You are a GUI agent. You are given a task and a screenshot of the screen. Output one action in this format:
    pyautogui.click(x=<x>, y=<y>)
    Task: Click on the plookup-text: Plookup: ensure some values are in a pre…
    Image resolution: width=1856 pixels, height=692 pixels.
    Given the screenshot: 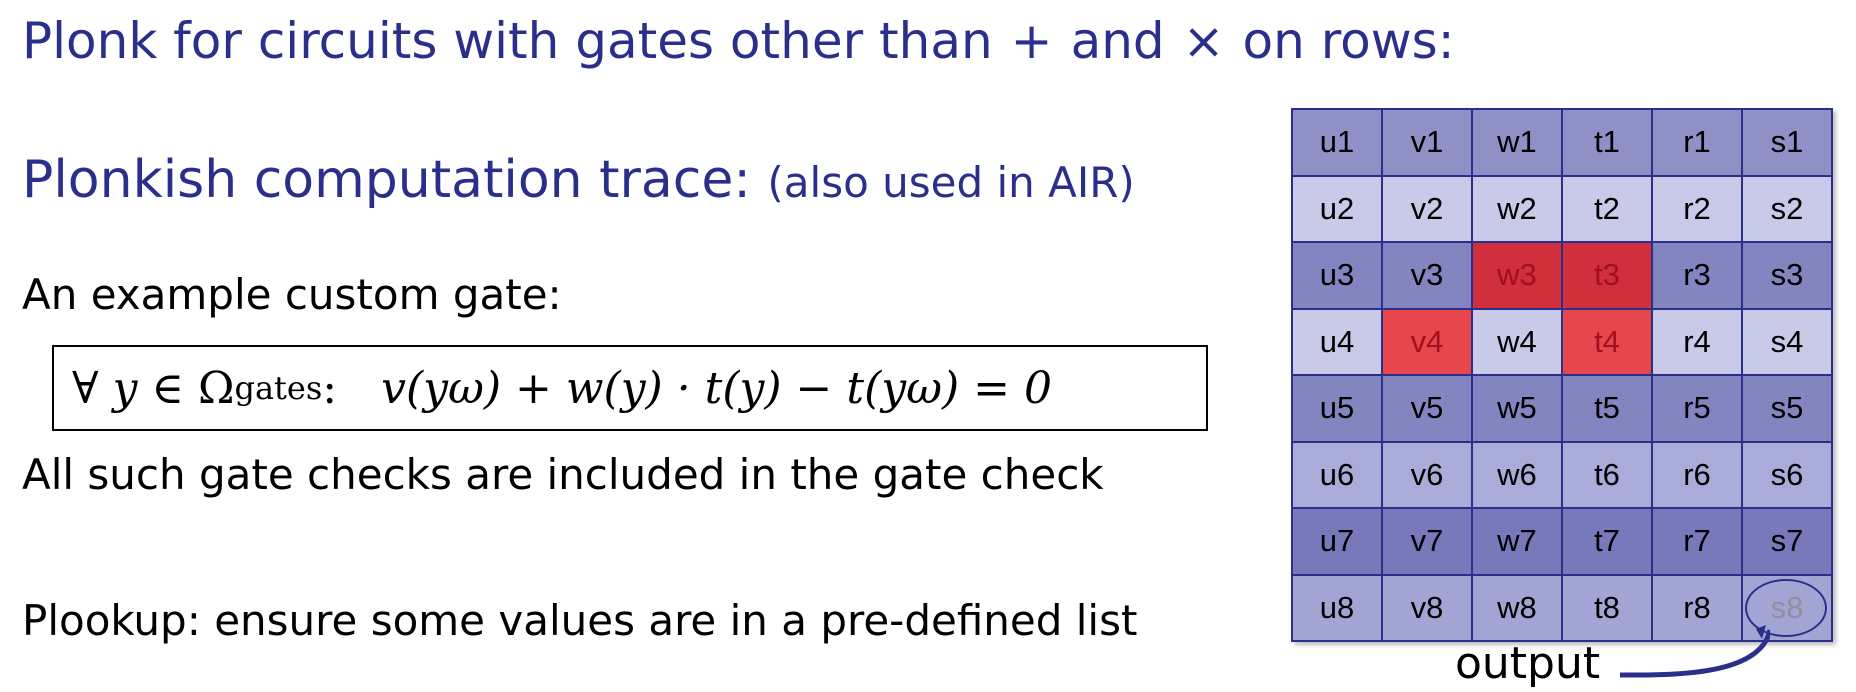 What is the action you would take?
    pyautogui.click(x=580, y=620)
    